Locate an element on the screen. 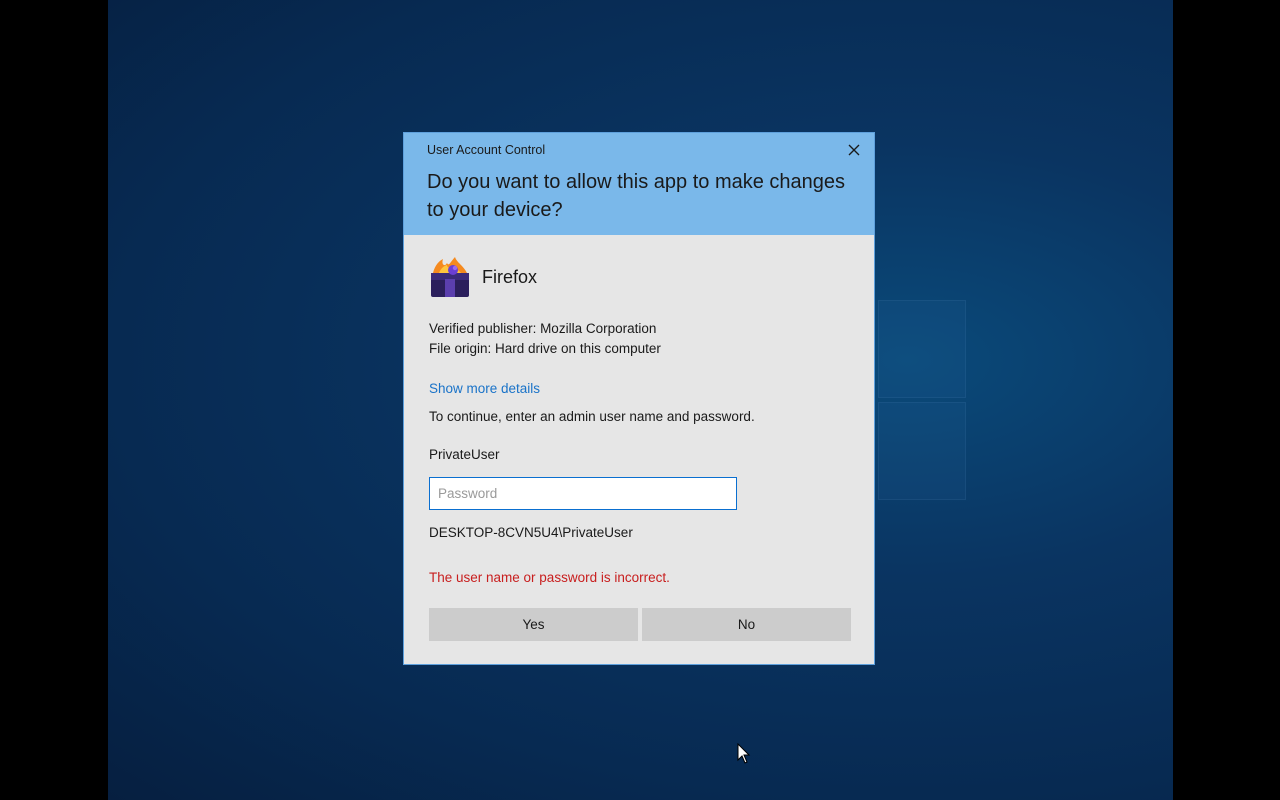  dialog-title: User Account Control is located at coordinates (486, 150).